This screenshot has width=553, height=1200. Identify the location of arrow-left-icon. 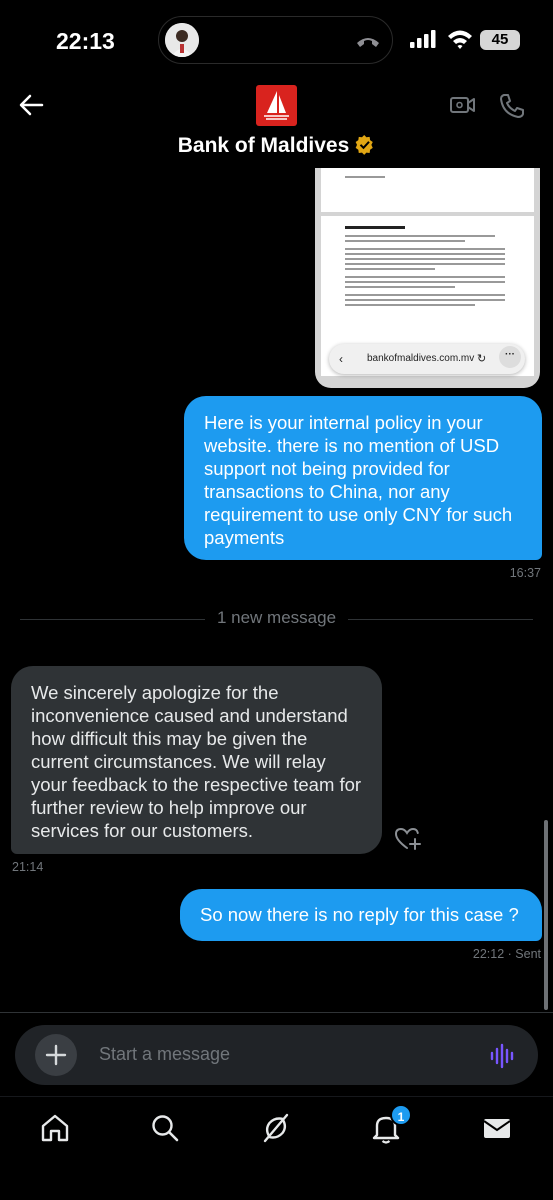
(31, 105).